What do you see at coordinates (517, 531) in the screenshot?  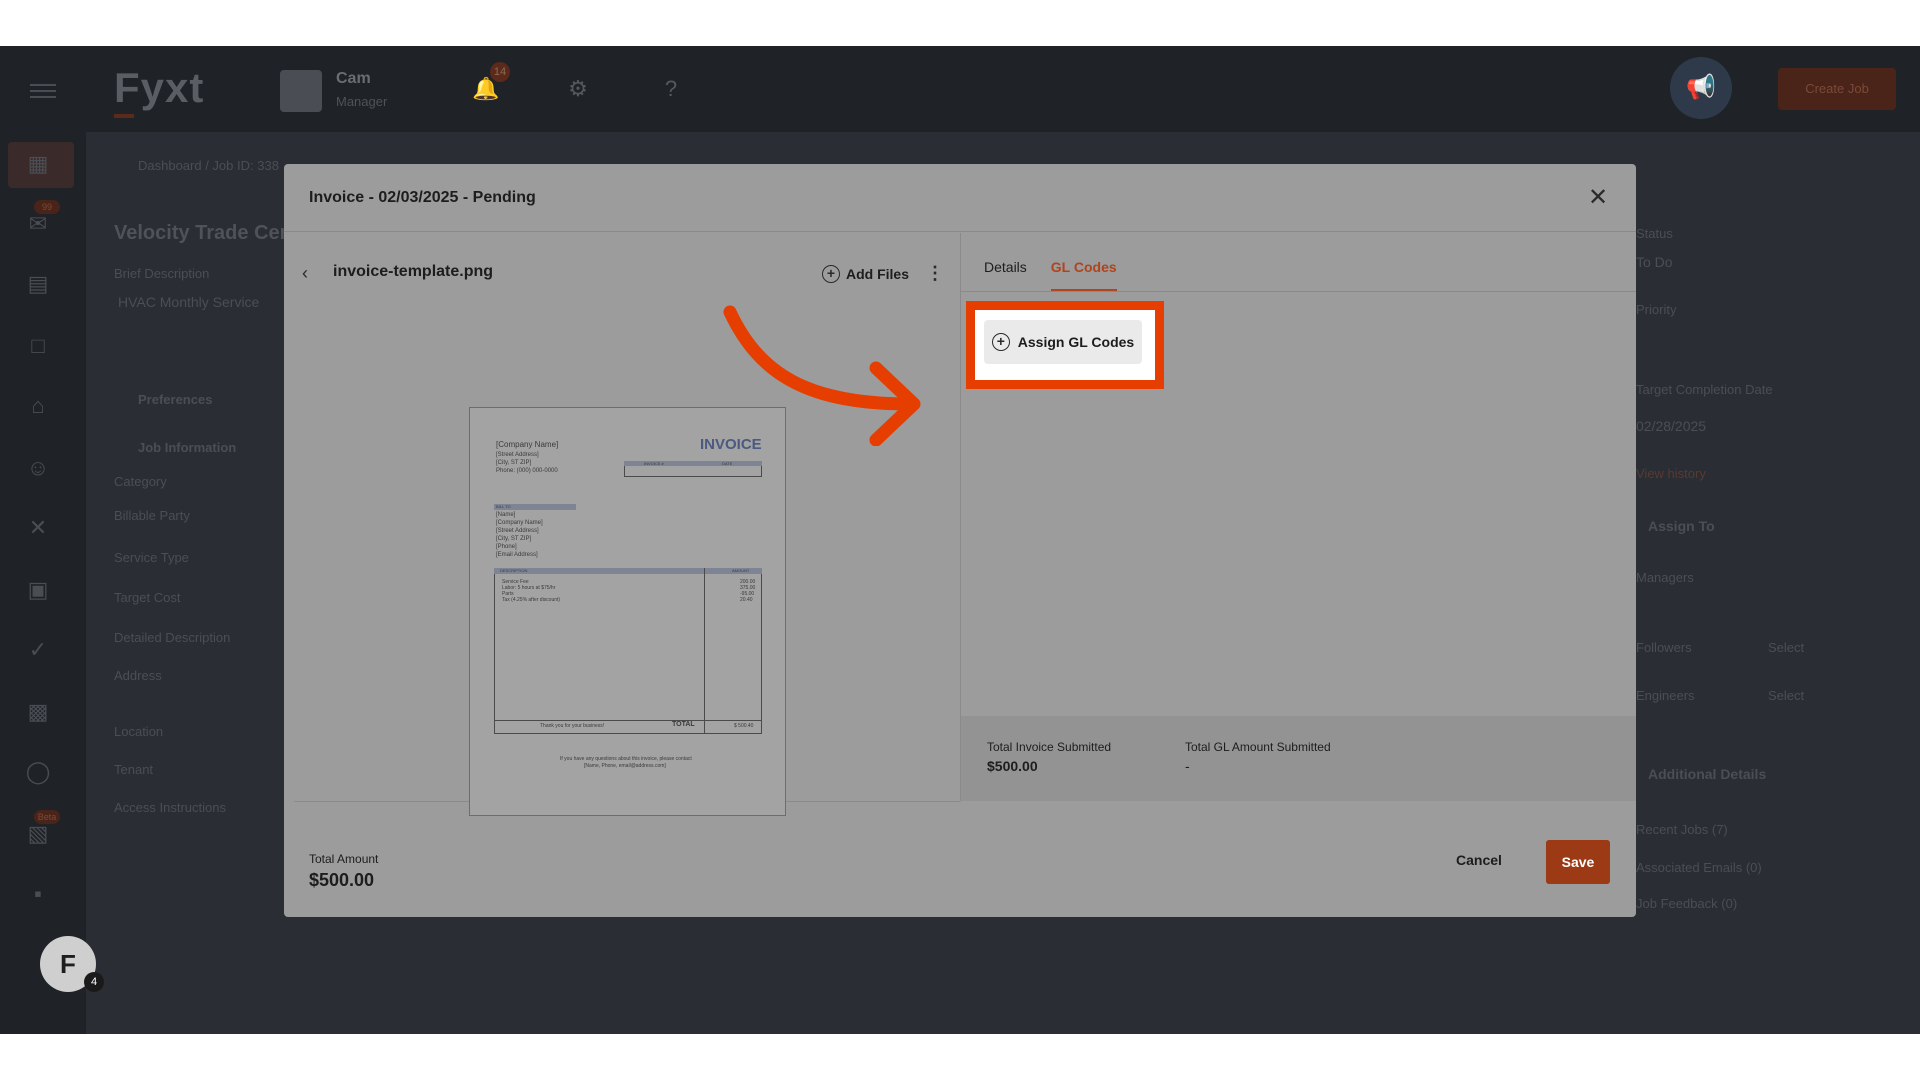 I see `bill-to-line: [Street Address]` at bounding box center [517, 531].